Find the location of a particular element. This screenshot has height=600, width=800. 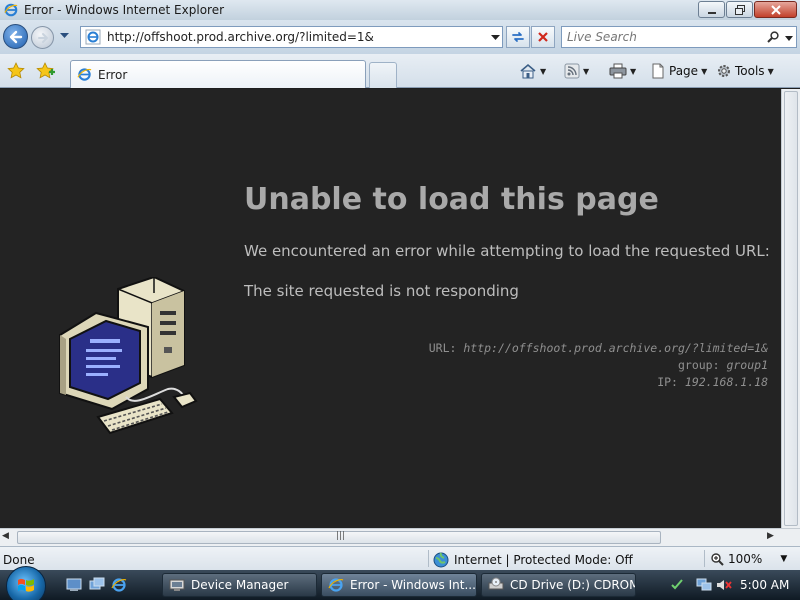

taskbar-item-cd-drive: CD Drive (D:) CDROM is located at coordinates (558, 585).